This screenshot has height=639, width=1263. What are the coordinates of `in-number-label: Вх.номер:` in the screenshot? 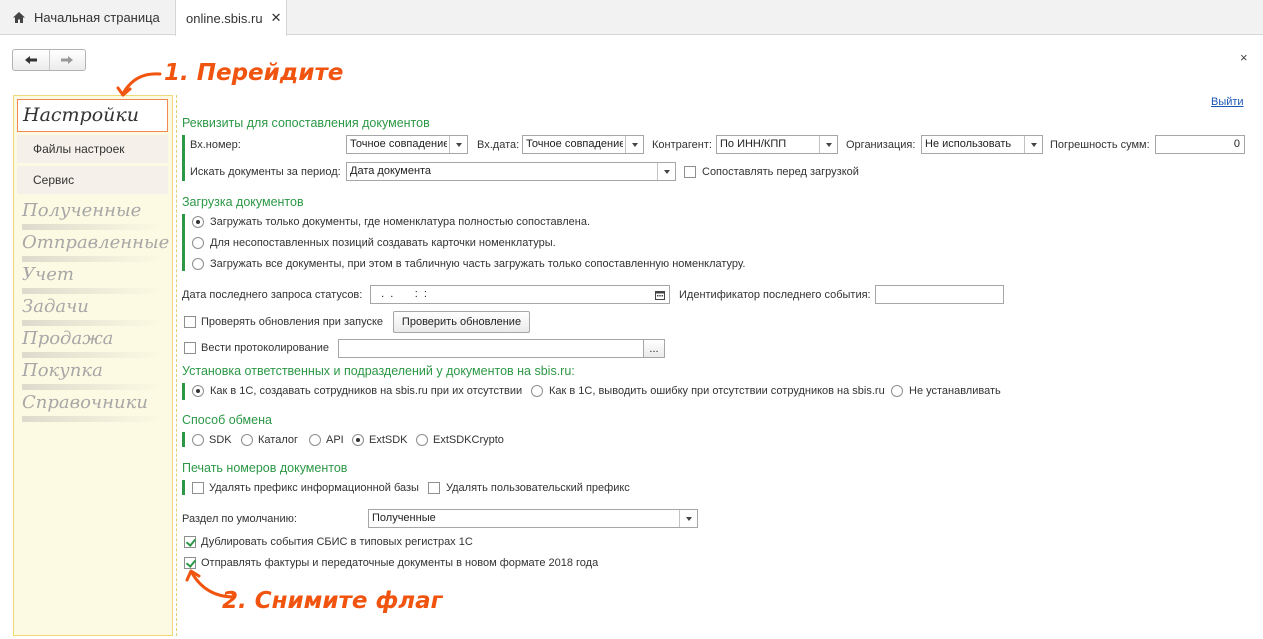 It's located at (215, 145).